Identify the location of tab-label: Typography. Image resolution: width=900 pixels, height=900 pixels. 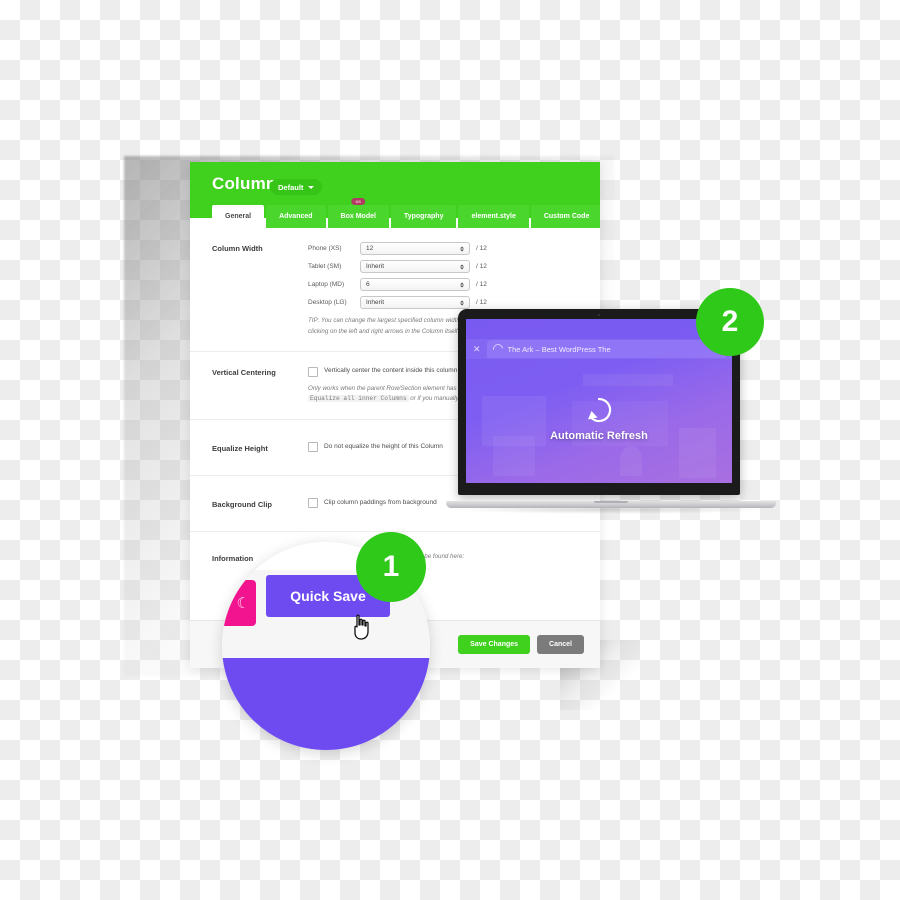
(423, 216).